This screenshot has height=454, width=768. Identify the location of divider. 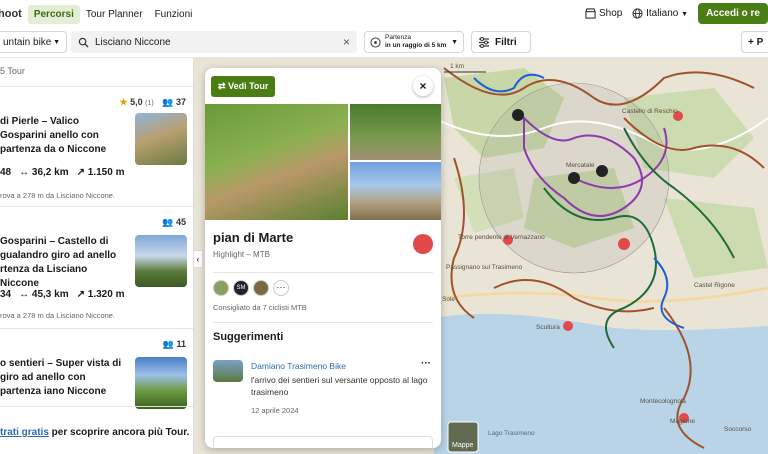
(323, 322).